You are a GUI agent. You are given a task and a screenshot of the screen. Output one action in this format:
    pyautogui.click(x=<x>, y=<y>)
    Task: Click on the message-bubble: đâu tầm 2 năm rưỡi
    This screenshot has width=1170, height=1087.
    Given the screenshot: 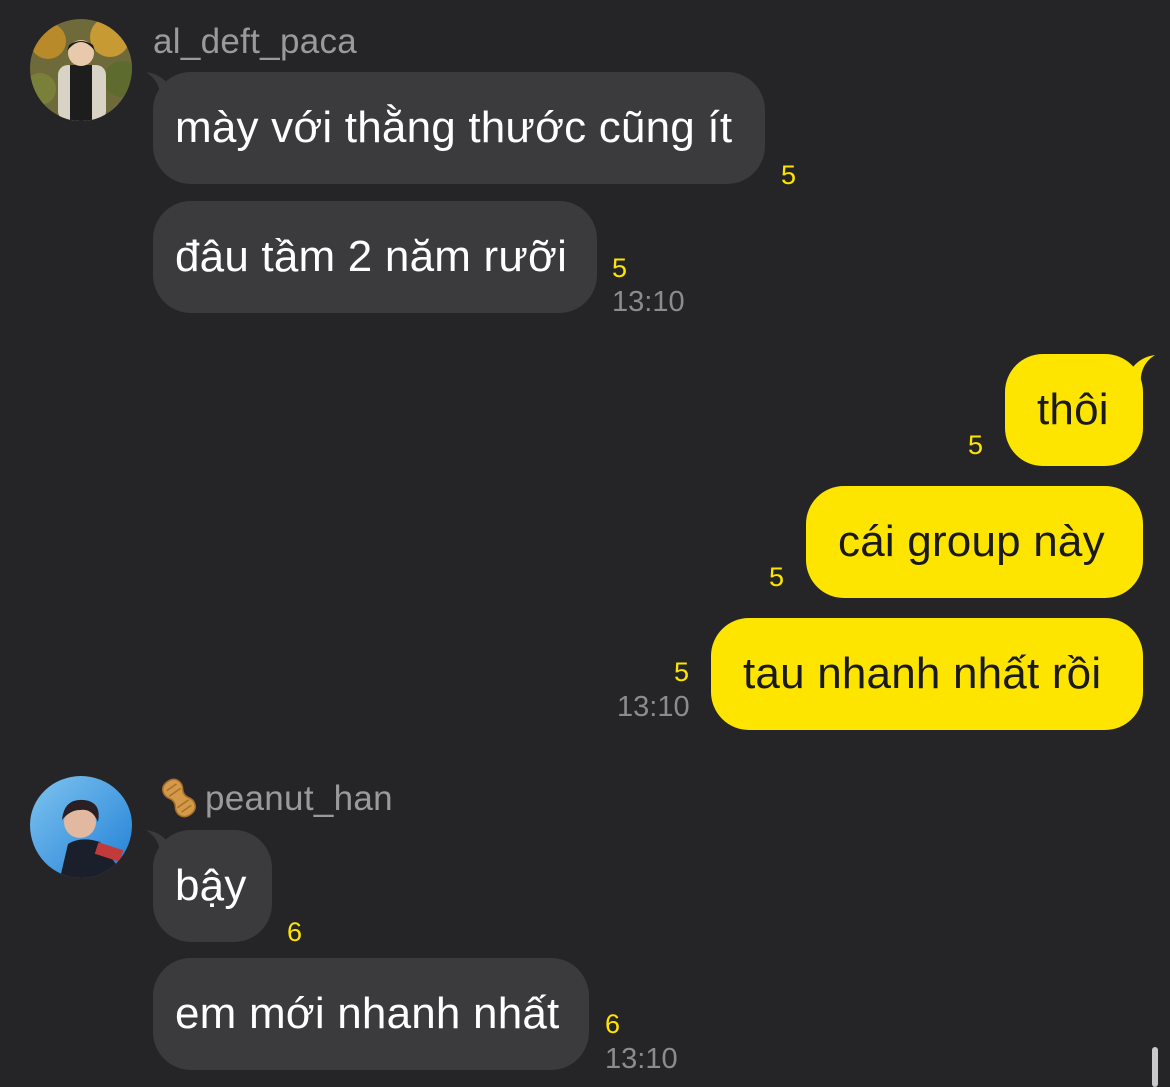 What is the action you would take?
    pyautogui.click(x=375, y=257)
    